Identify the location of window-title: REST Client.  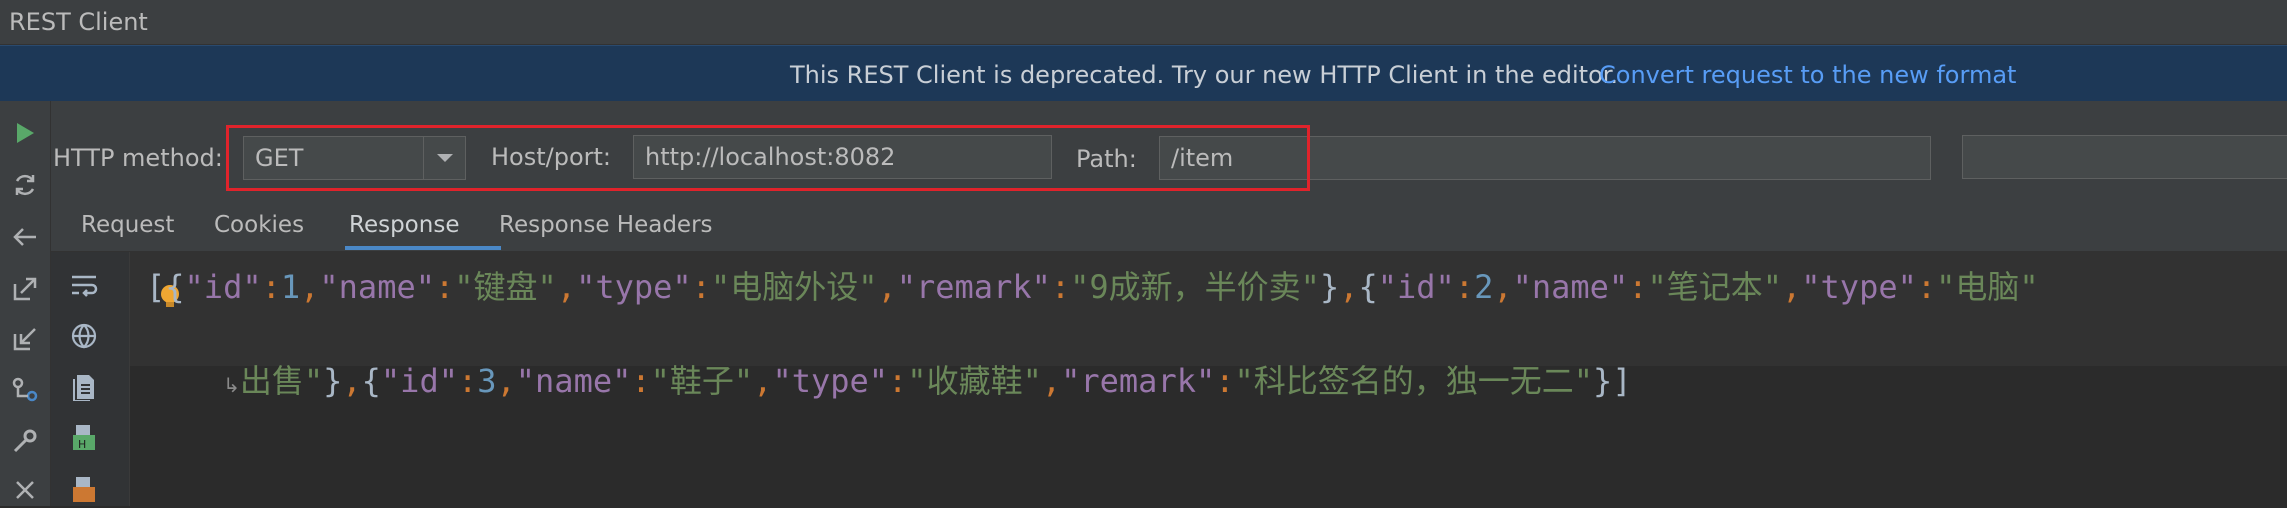
(78, 22).